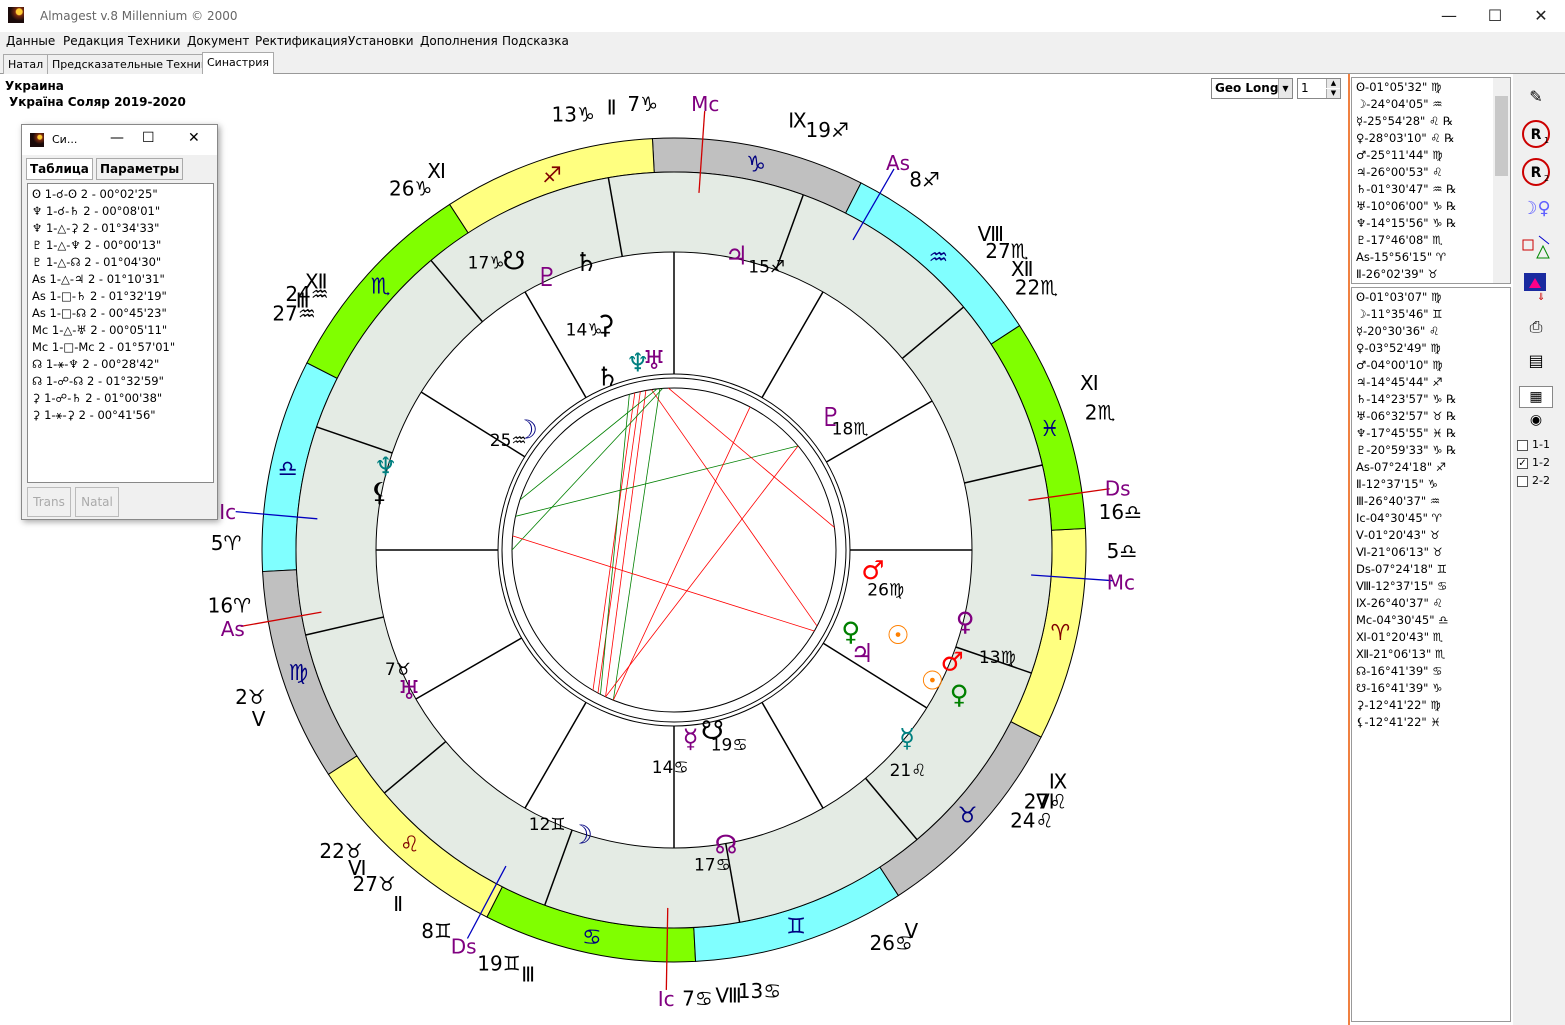 The height and width of the screenshot is (1025, 1565). Describe the element at coordinates (1429, 223) in the screenshot. I see `planet-row: ♆-14°15'56" ♑ ℞` at that location.